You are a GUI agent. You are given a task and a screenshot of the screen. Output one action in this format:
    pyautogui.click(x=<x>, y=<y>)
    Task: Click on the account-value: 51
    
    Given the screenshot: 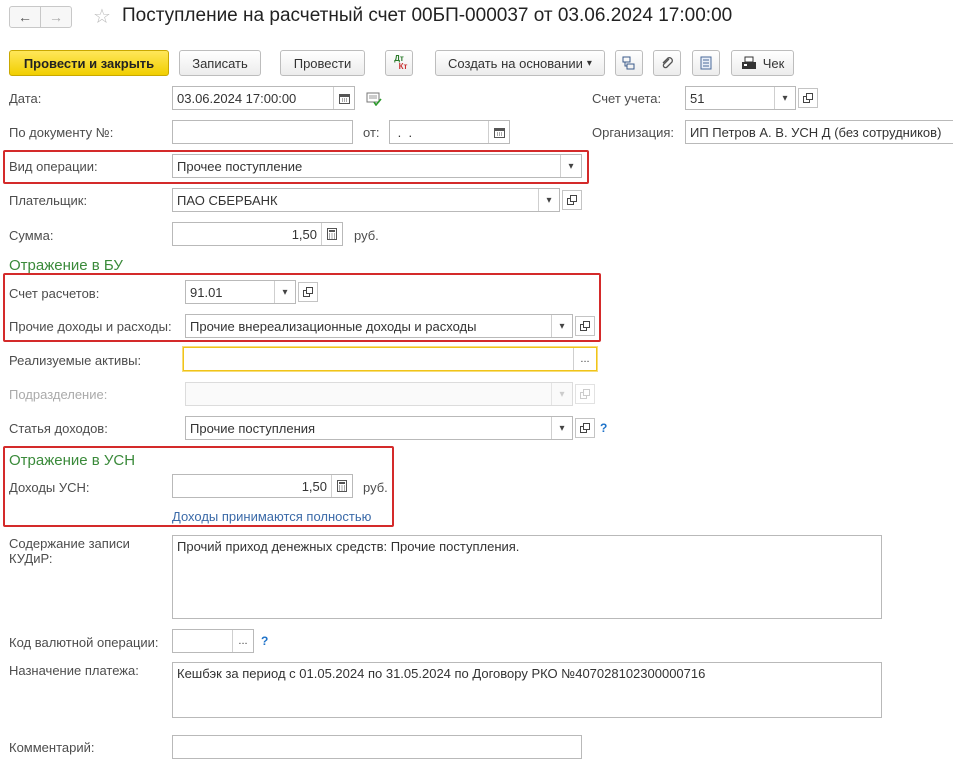 What is the action you would take?
    pyautogui.click(x=697, y=98)
    